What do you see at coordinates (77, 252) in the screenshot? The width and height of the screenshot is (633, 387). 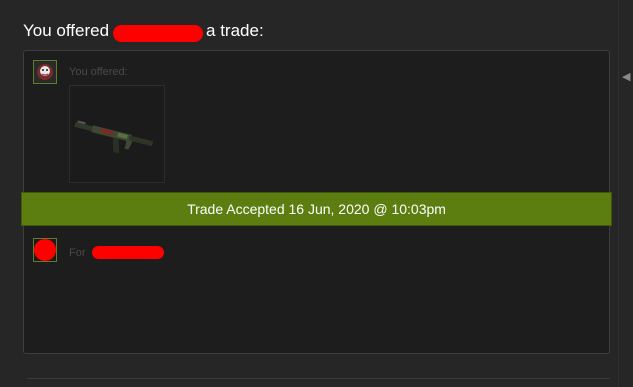 I see `for-label-prefix: For` at bounding box center [77, 252].